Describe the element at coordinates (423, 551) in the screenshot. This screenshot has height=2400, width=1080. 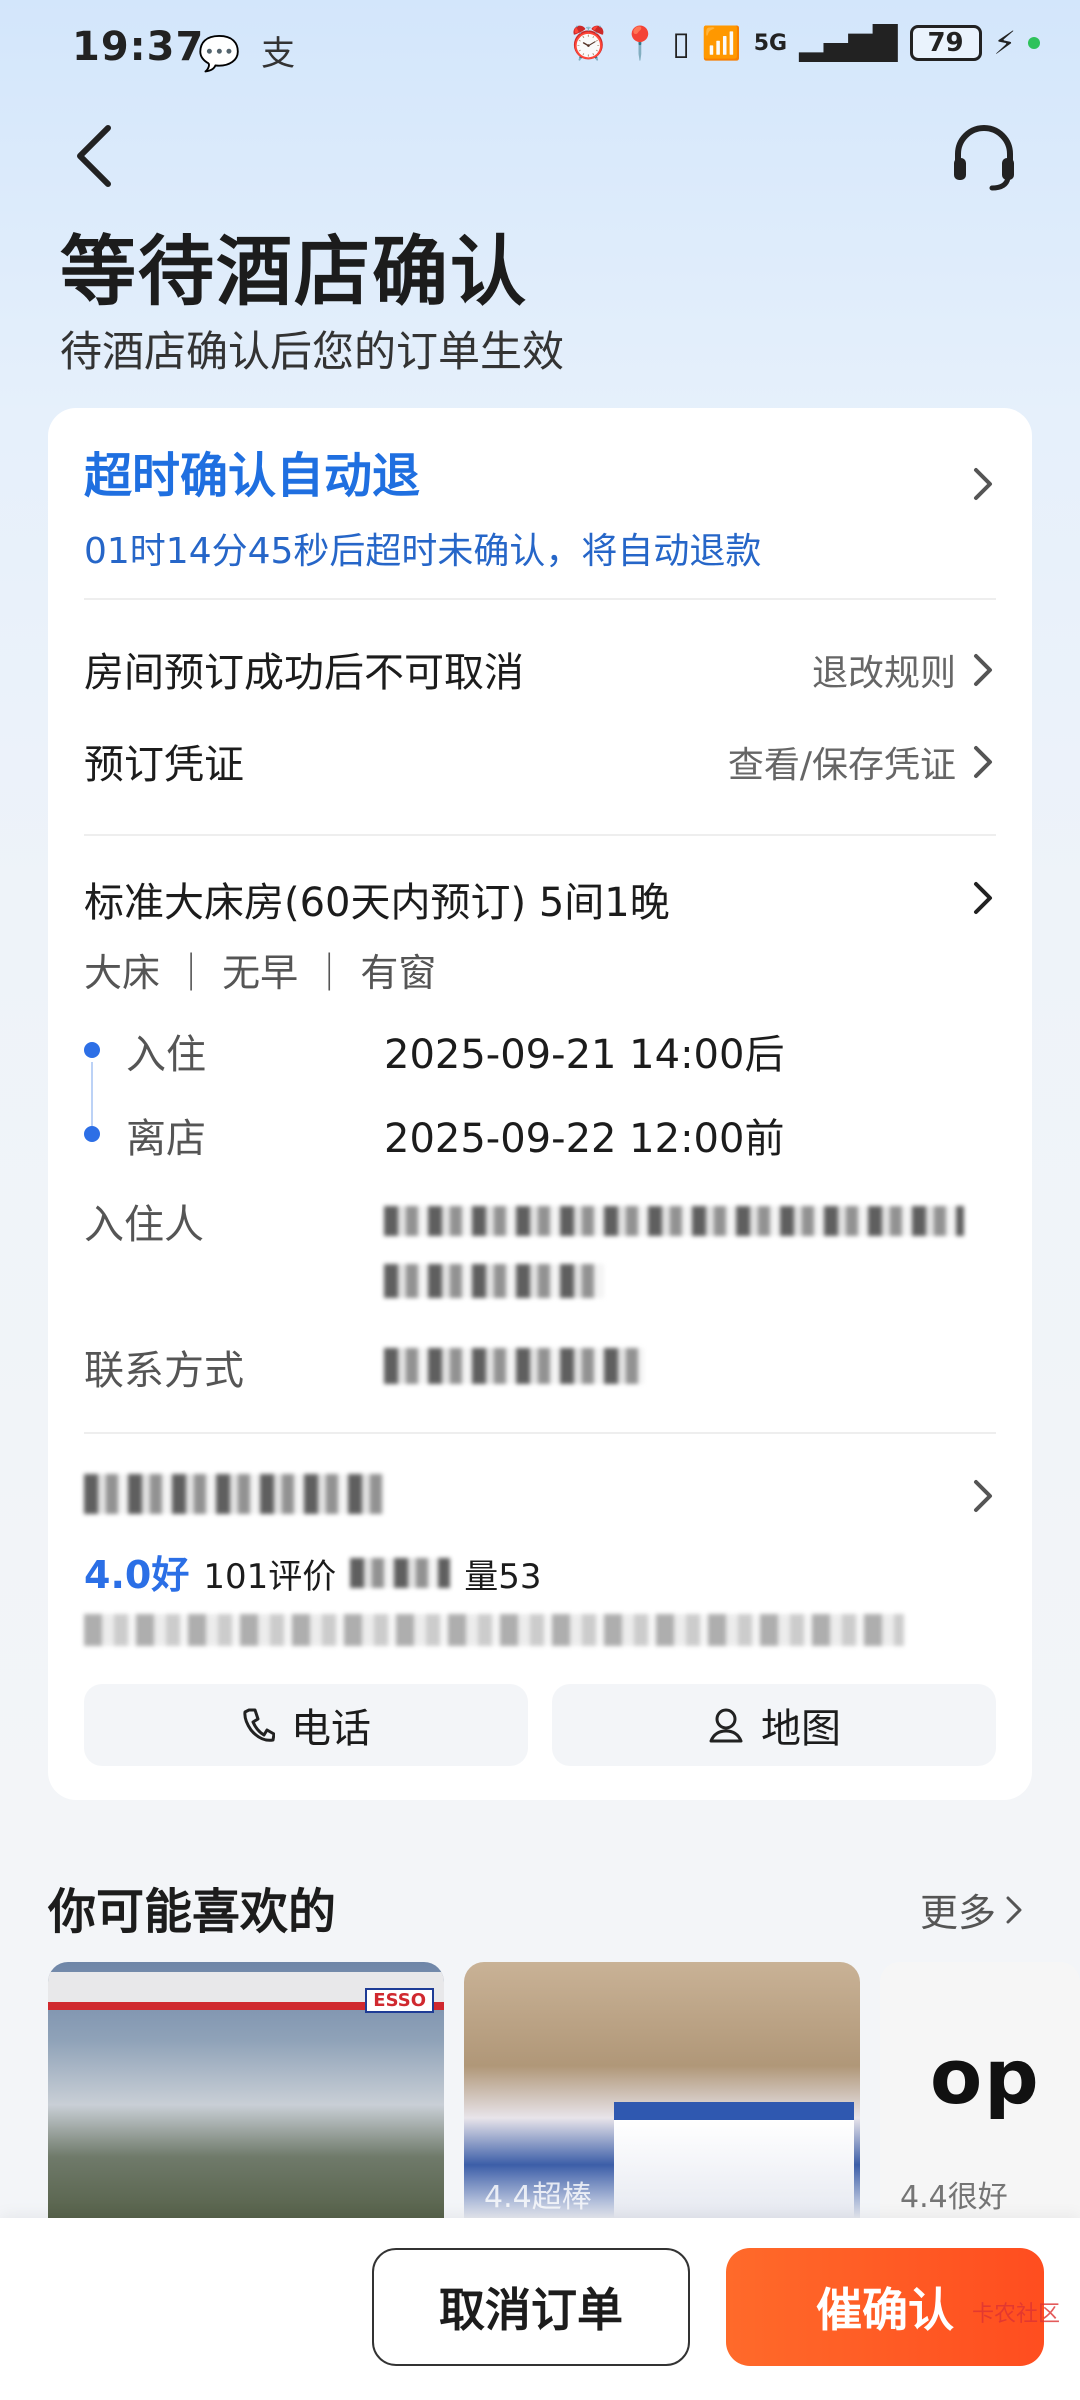
I see `timeout-countdown: 01时14分45秒后超时未确认，将自动退款` at that location.